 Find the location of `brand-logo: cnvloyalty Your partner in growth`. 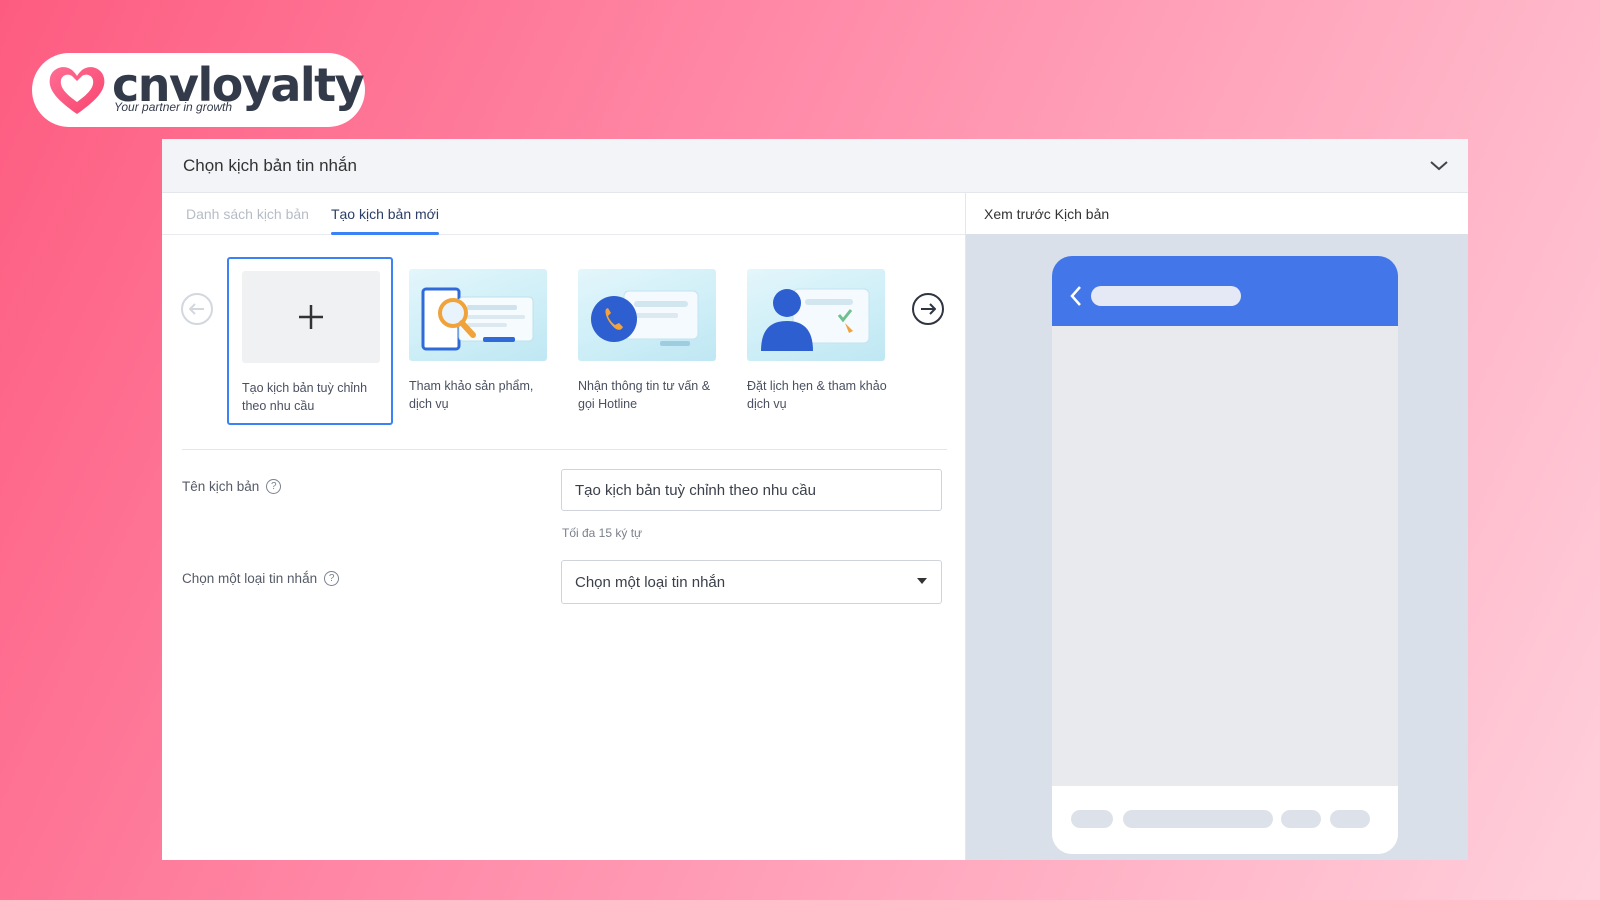

brand-logo: cnvloyalty Your partner in growth is located at coordinates (198, 90).